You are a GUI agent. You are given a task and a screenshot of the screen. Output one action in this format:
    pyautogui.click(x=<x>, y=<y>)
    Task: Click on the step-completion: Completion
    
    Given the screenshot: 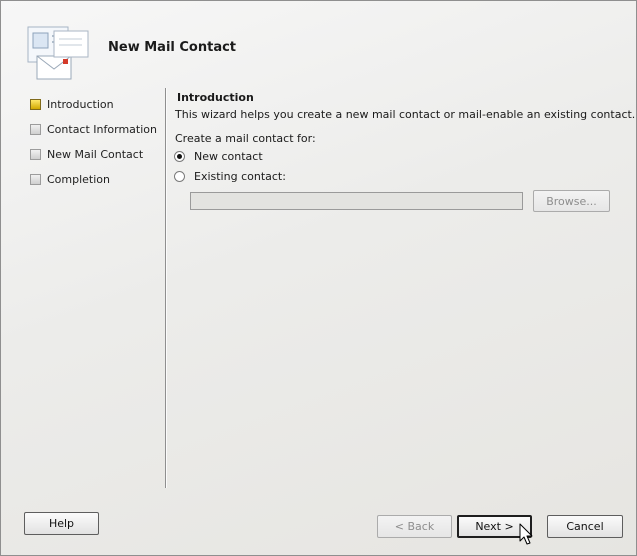 What is the action you would take?
    pyautogui.click(x=70, y=179)
    